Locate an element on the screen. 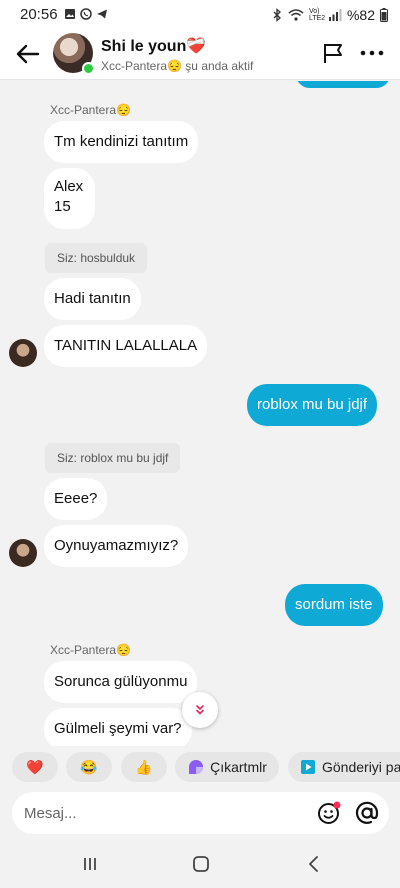  mention-icon is located at coordinates (367, 813).